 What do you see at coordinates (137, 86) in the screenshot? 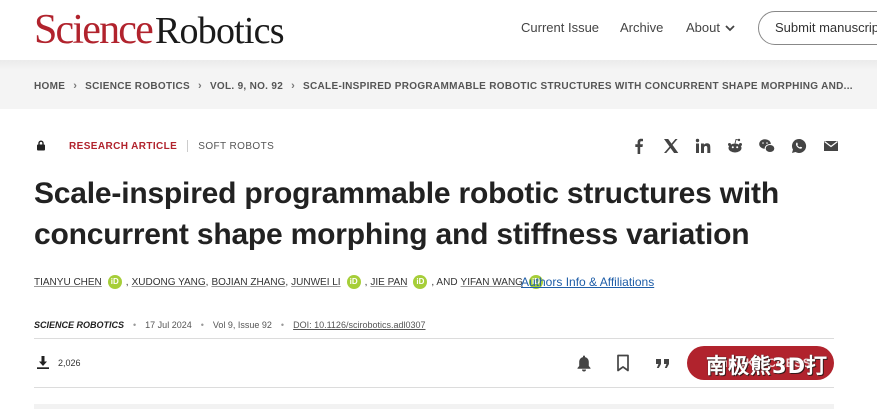
I see `breadcrumb-journal: SCIENCE ROBOTICS` at bounding box center [137, 86].